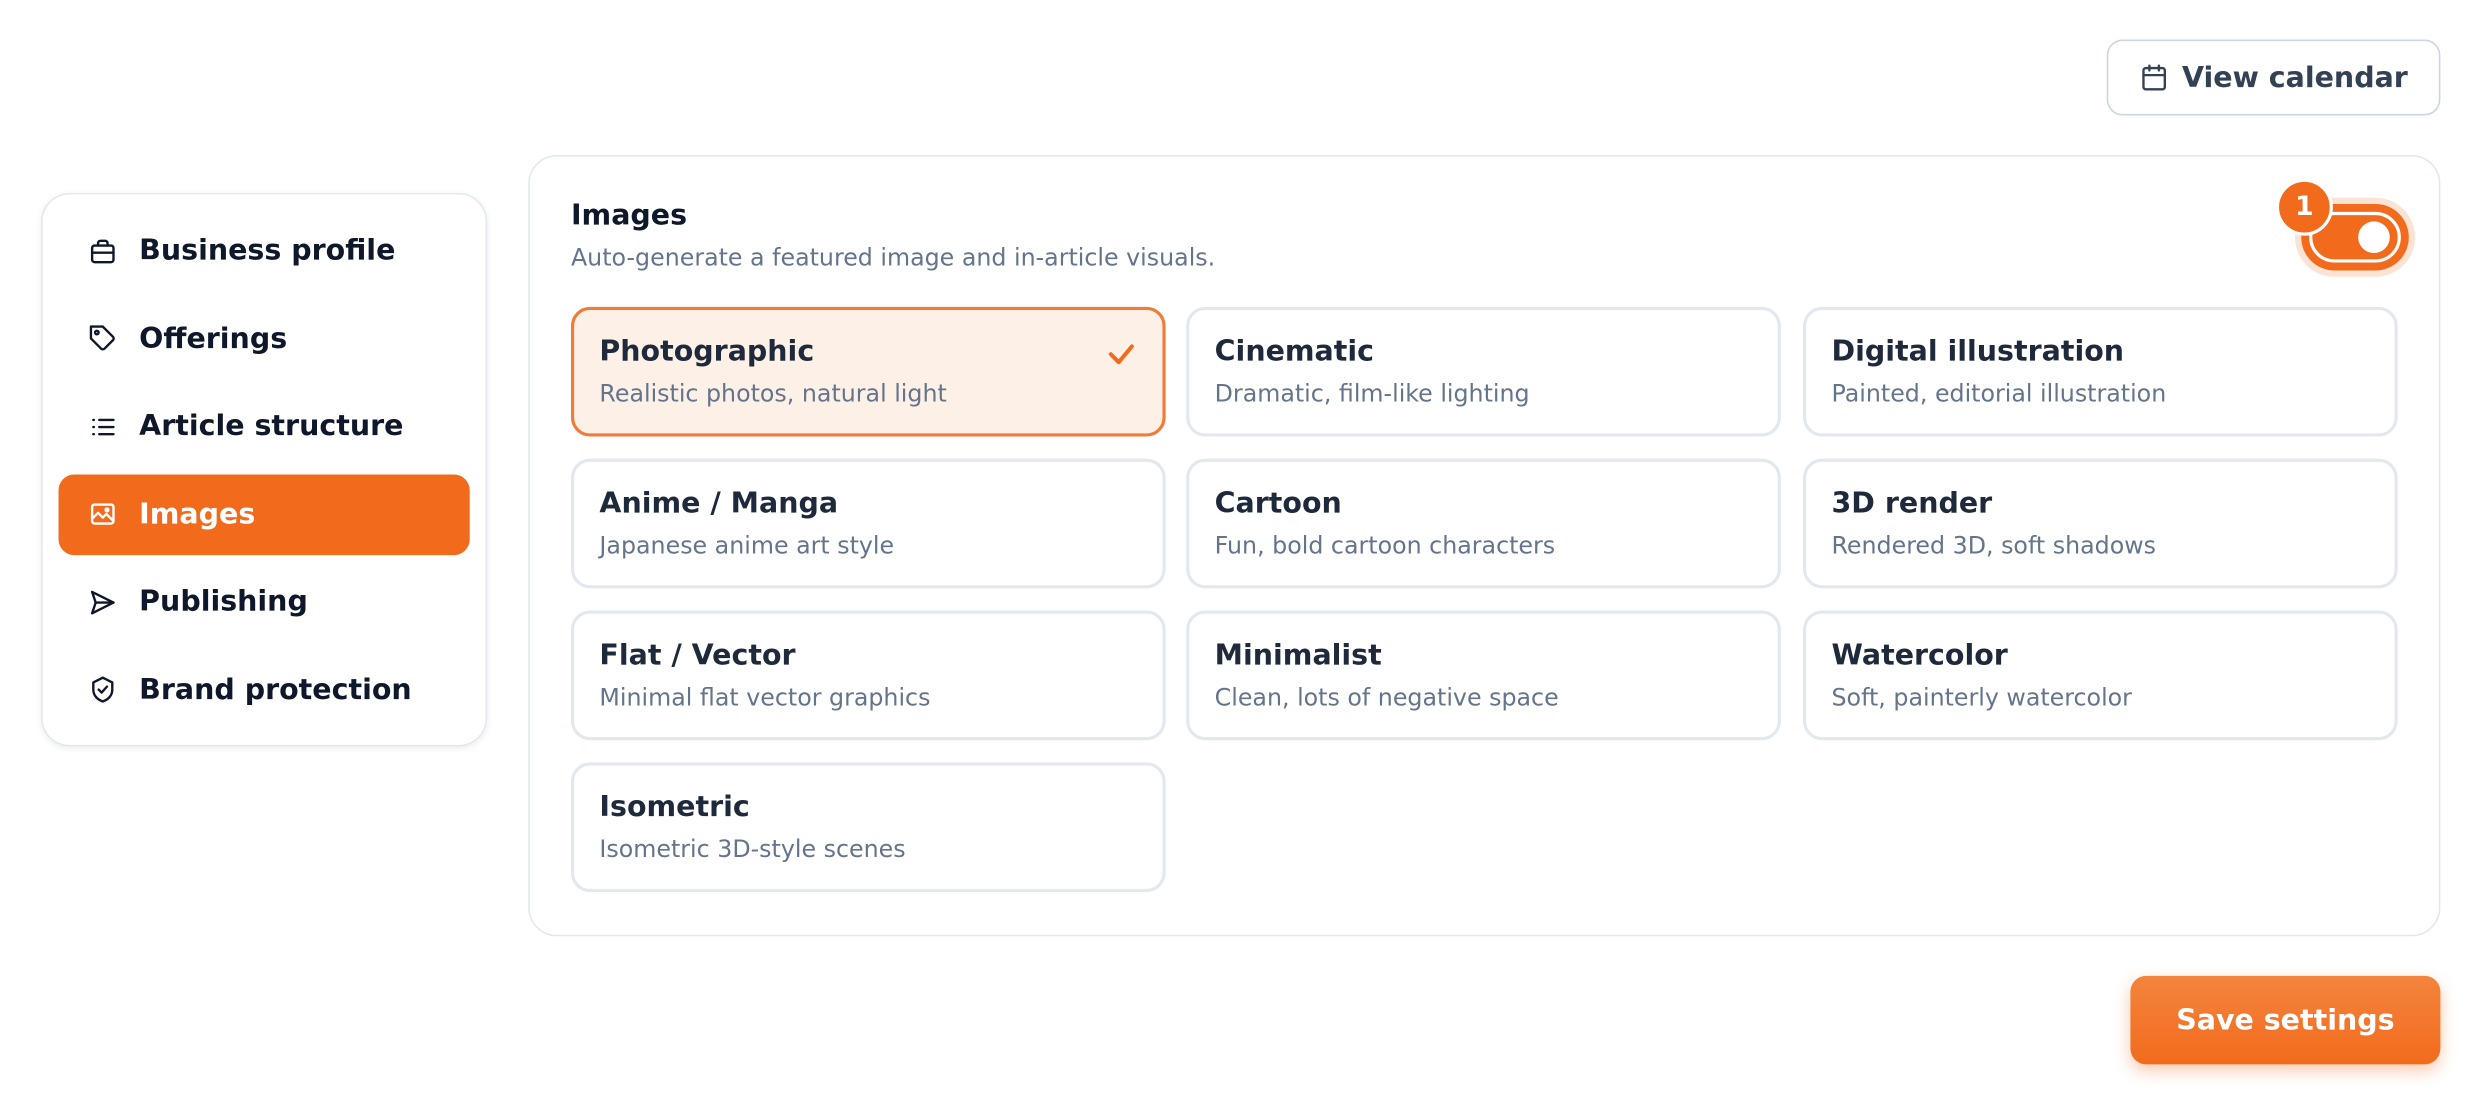 This screenshot has width=2480, height=1104. I want to click on send-icon, so click(103, 603).